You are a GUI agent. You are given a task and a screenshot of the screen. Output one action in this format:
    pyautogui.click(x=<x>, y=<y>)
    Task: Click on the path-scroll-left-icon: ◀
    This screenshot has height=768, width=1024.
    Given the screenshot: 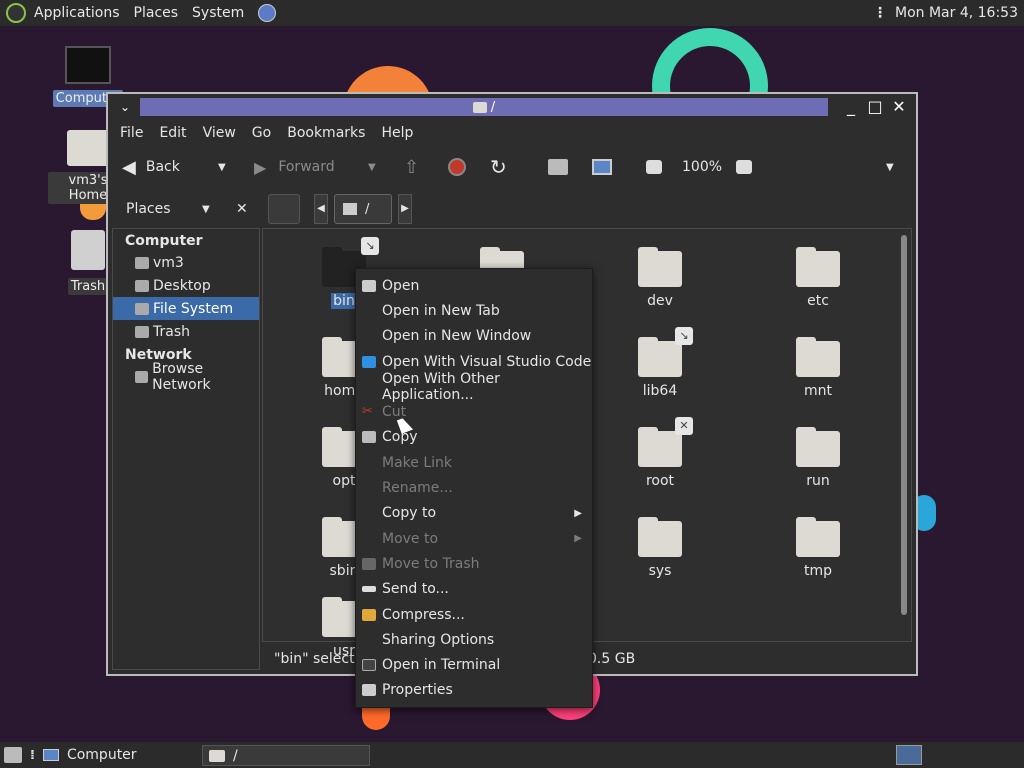 What is the action you would take?
    pyautogui.click(x=321, y=209)
    